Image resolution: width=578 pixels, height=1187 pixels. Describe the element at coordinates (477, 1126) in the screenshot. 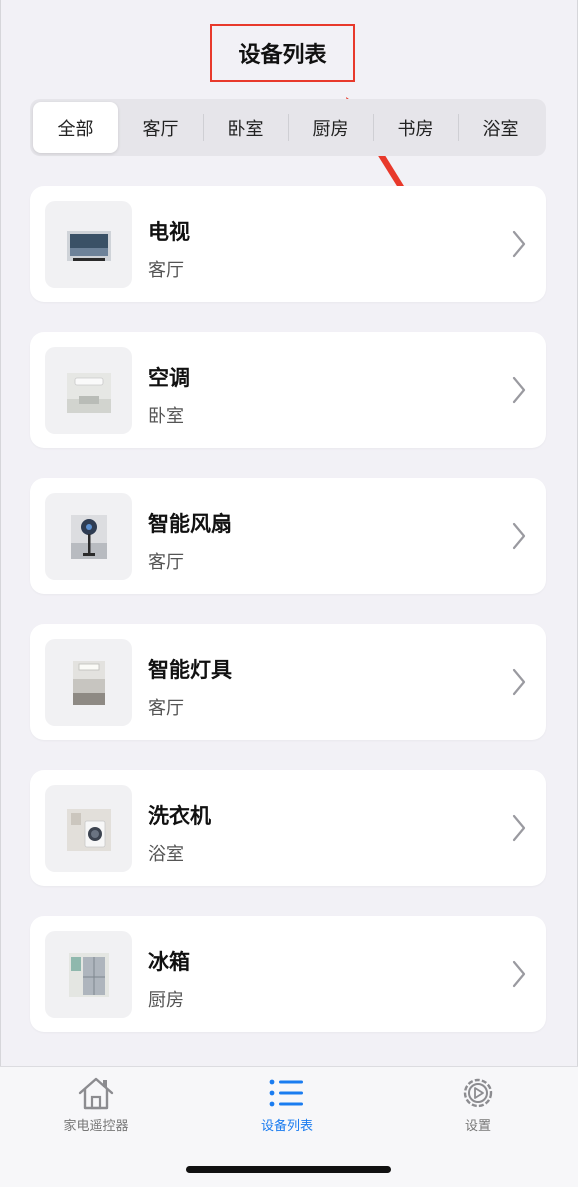

I see `tab-label: 设置` at that location.